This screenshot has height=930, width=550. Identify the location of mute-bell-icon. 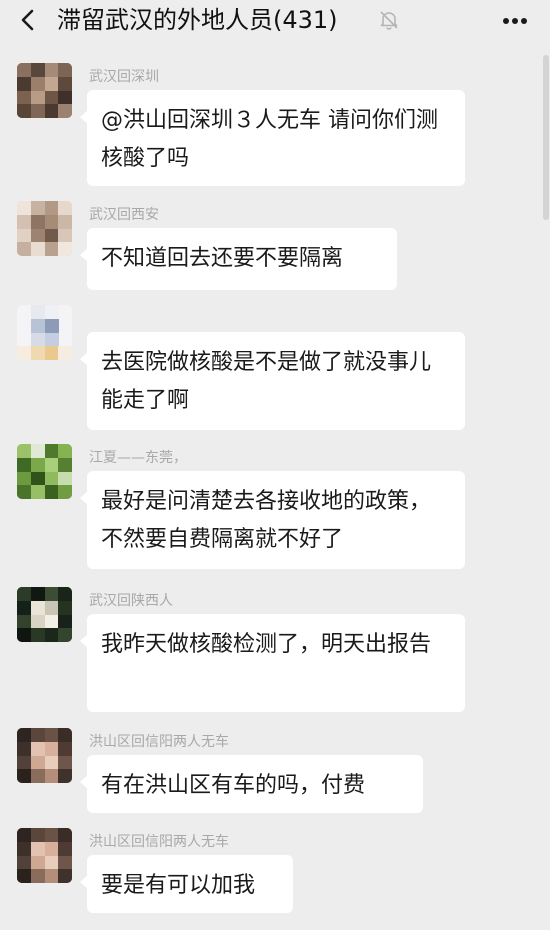
(389, 20).